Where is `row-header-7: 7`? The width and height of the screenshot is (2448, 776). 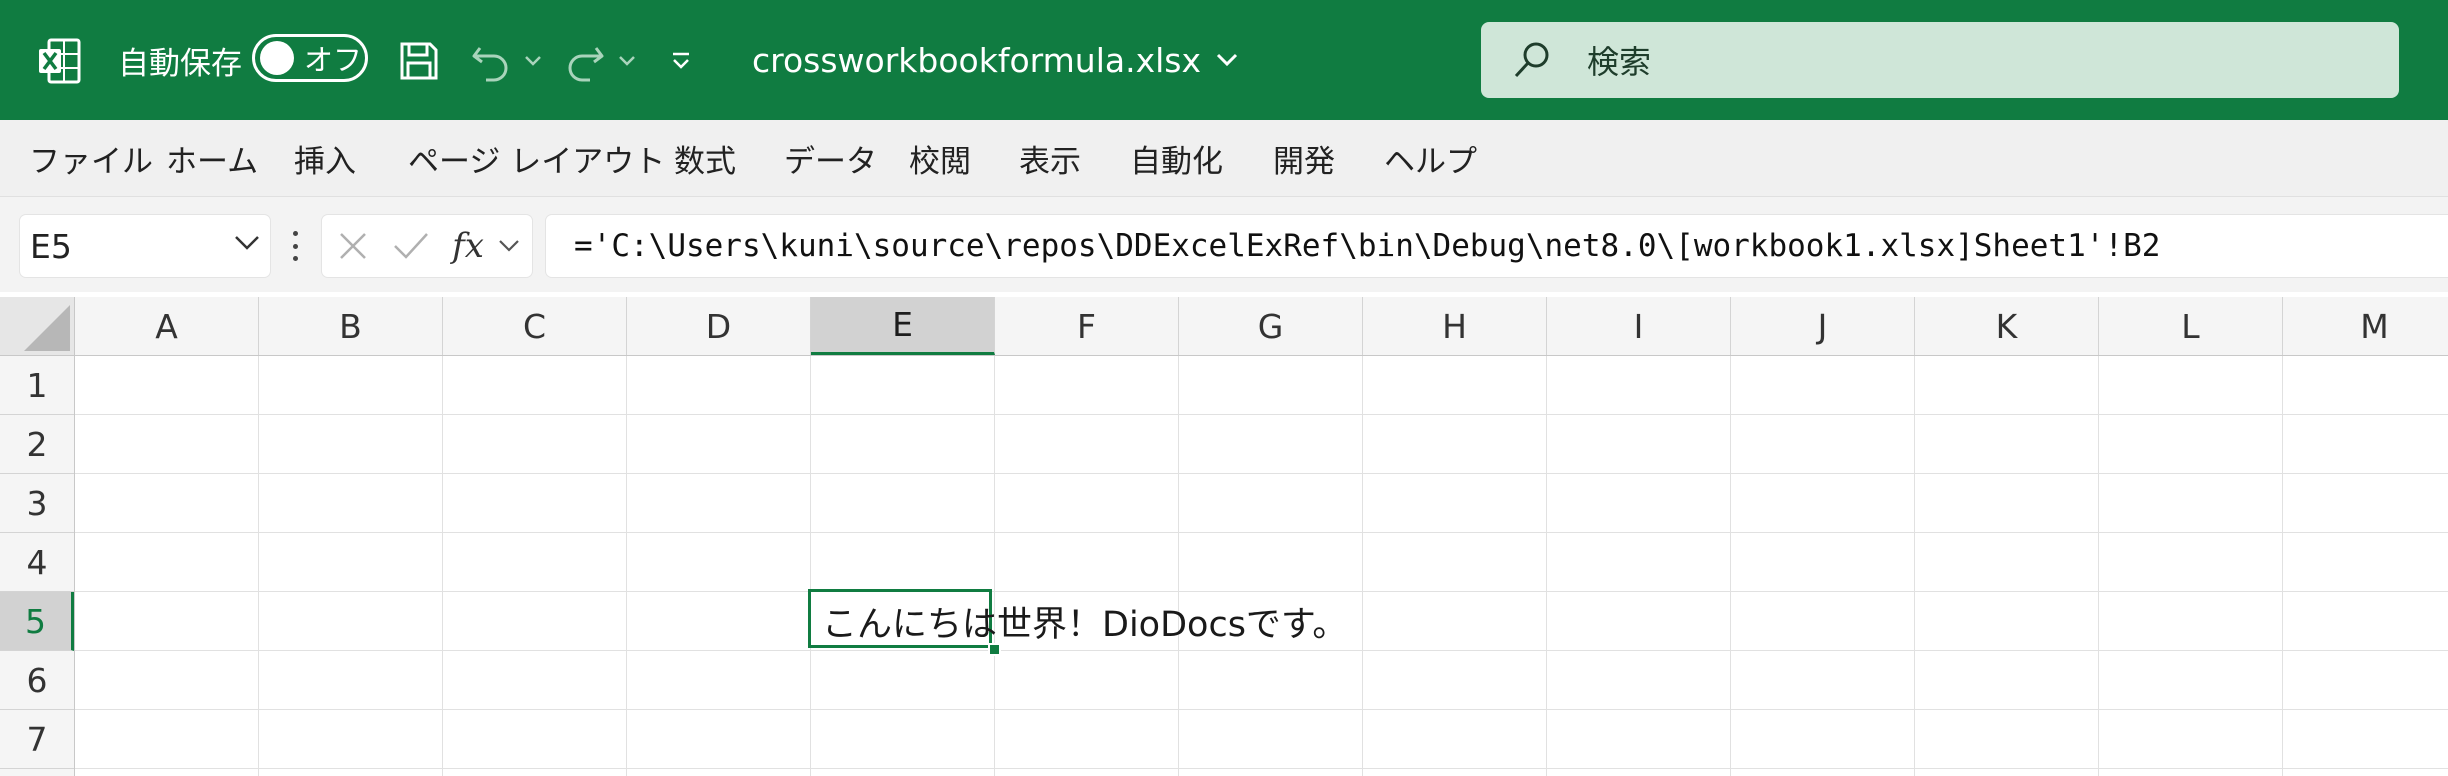 row-header-7: 7 is located at coordinates (37, 739).